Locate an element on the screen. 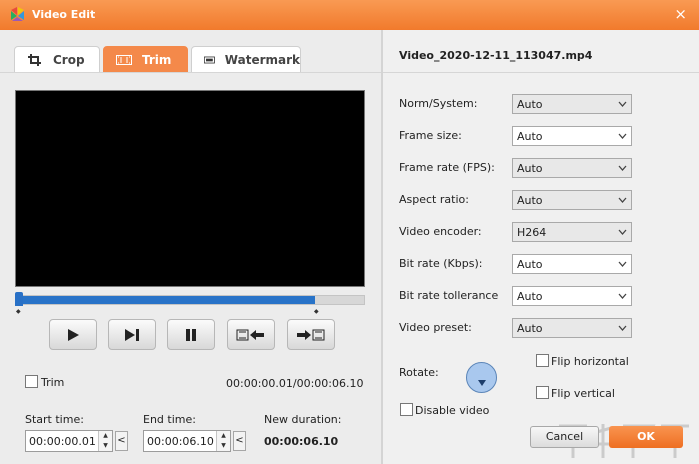 The image size is (699, 464). rotate-dial is located at coordinates (481, 377).